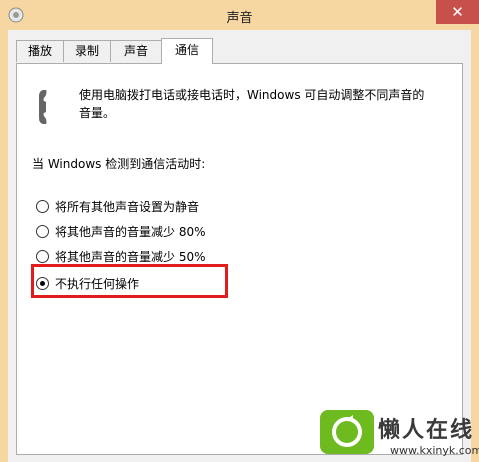 The image size is (479, 462). I want to click on window-frame-right, so click(475, 246).